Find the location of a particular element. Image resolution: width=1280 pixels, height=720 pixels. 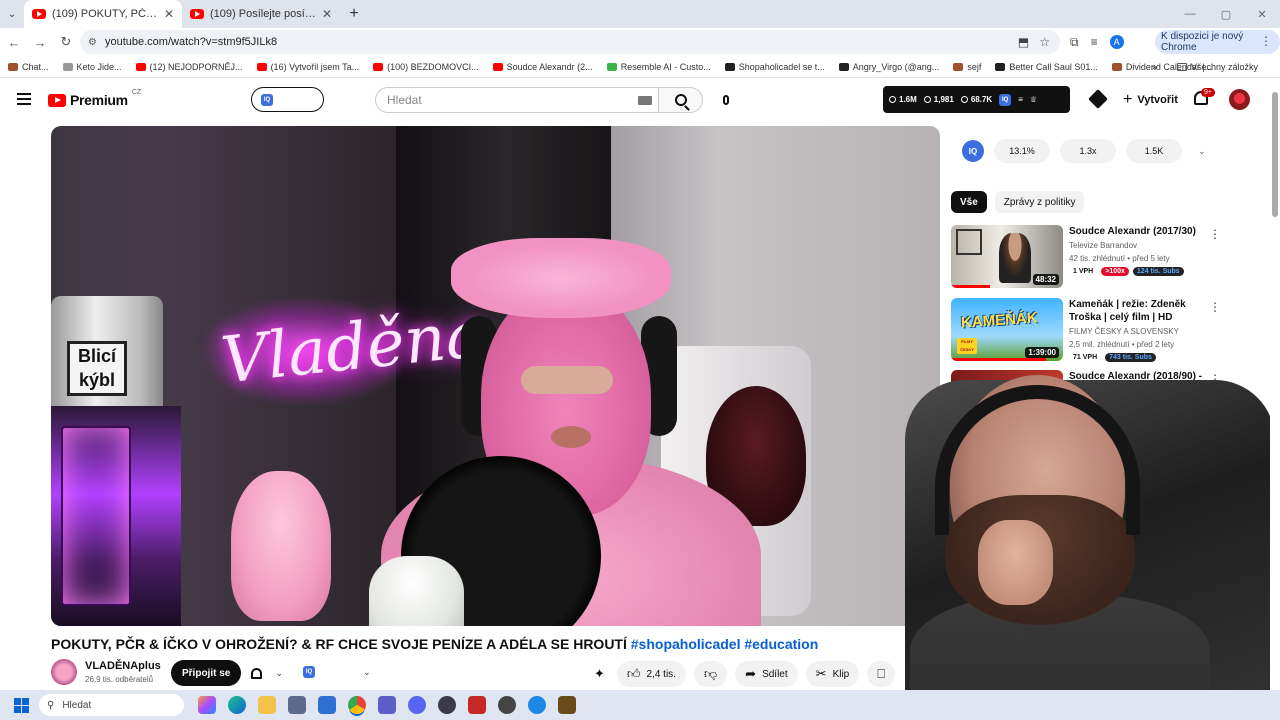

copilot-icon is located at coordinates (207, 705).